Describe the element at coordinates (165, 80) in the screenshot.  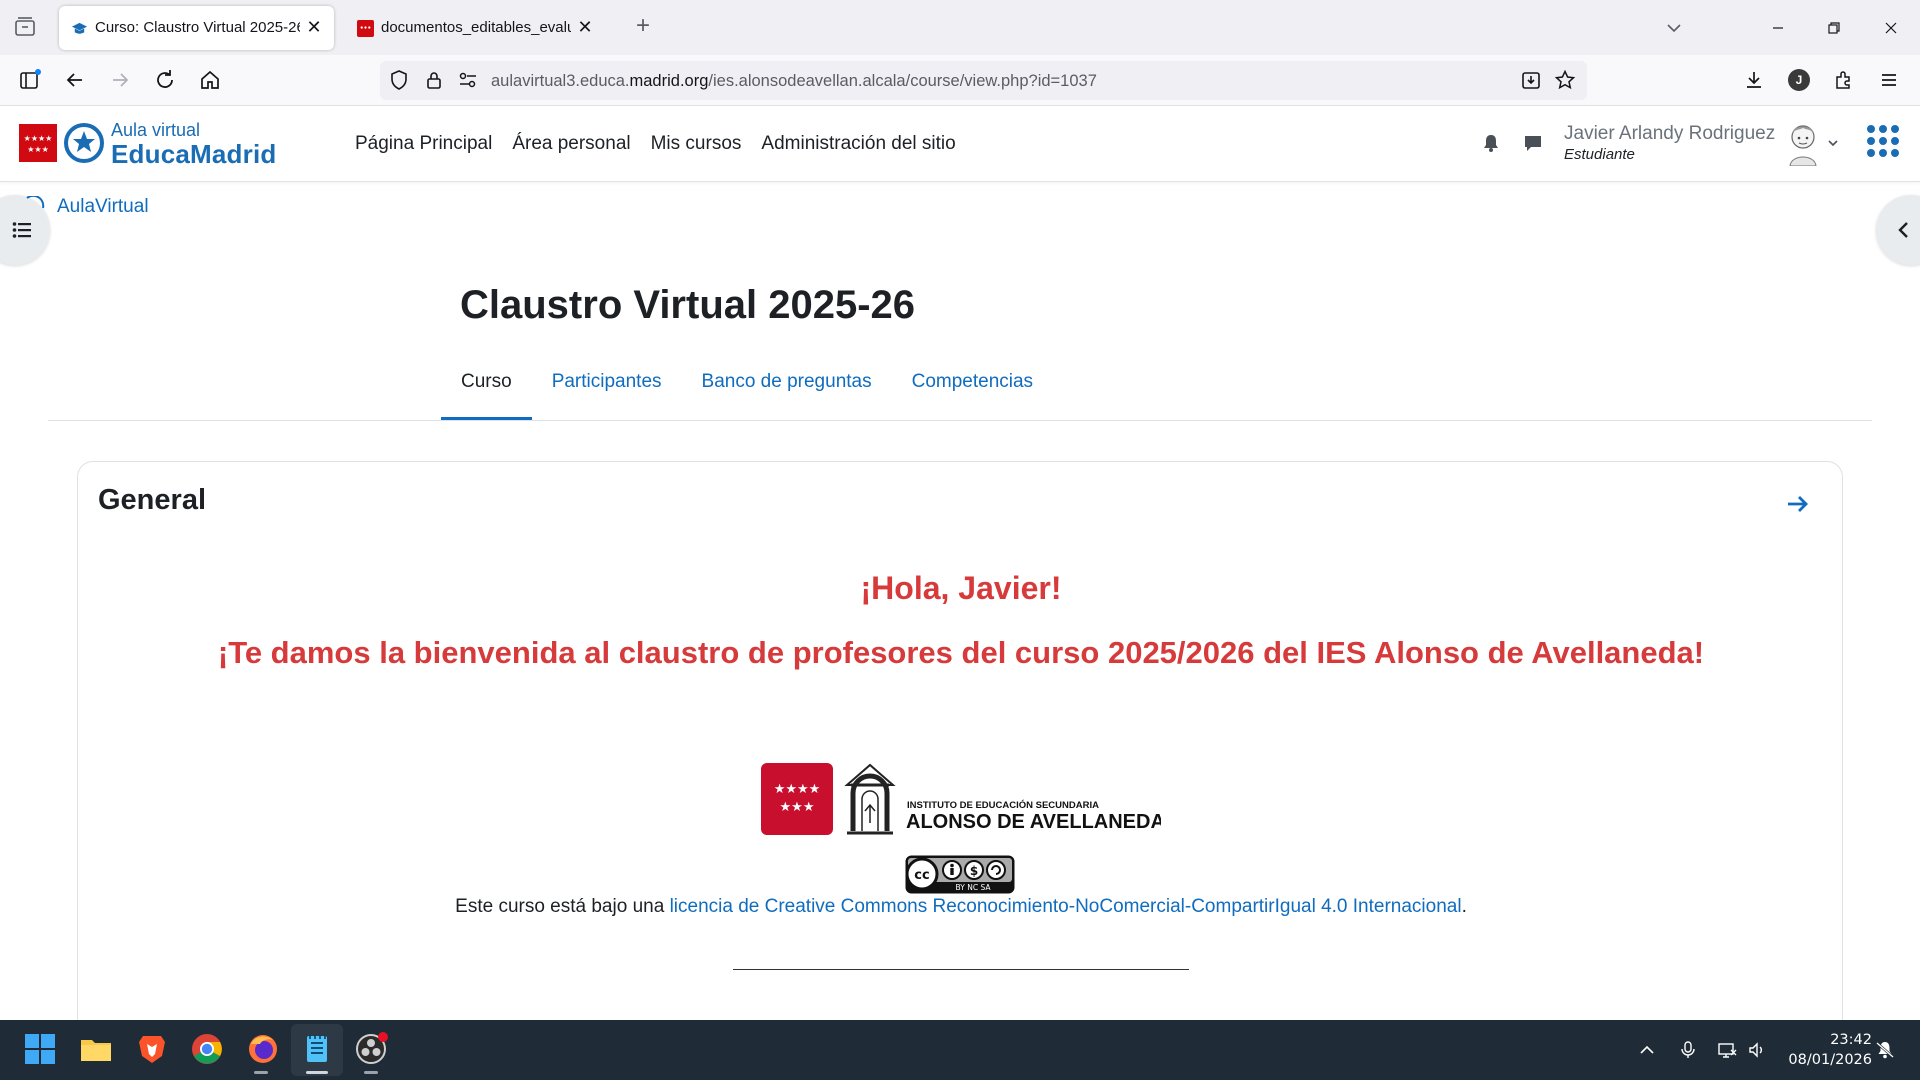
I see `reload-icon` at that location.